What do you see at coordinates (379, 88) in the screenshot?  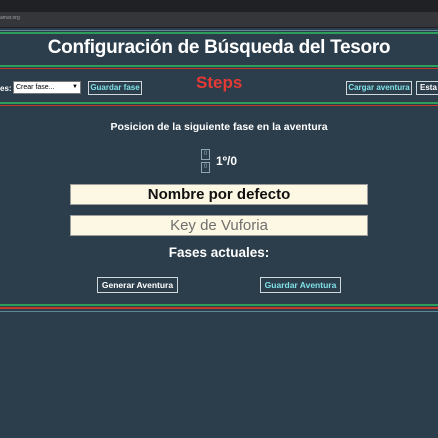 I see `cargar-aventura-button: Cargar aventura` at bounding box center [379, 88].